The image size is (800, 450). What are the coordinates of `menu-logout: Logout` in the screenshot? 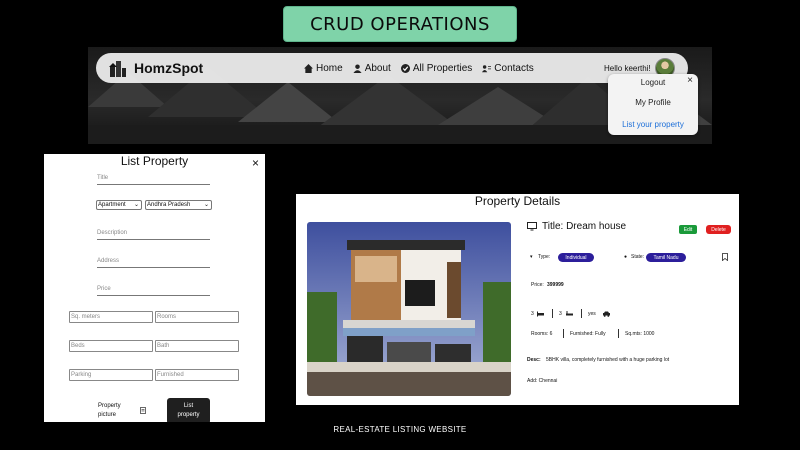 It's located at (653, 82).